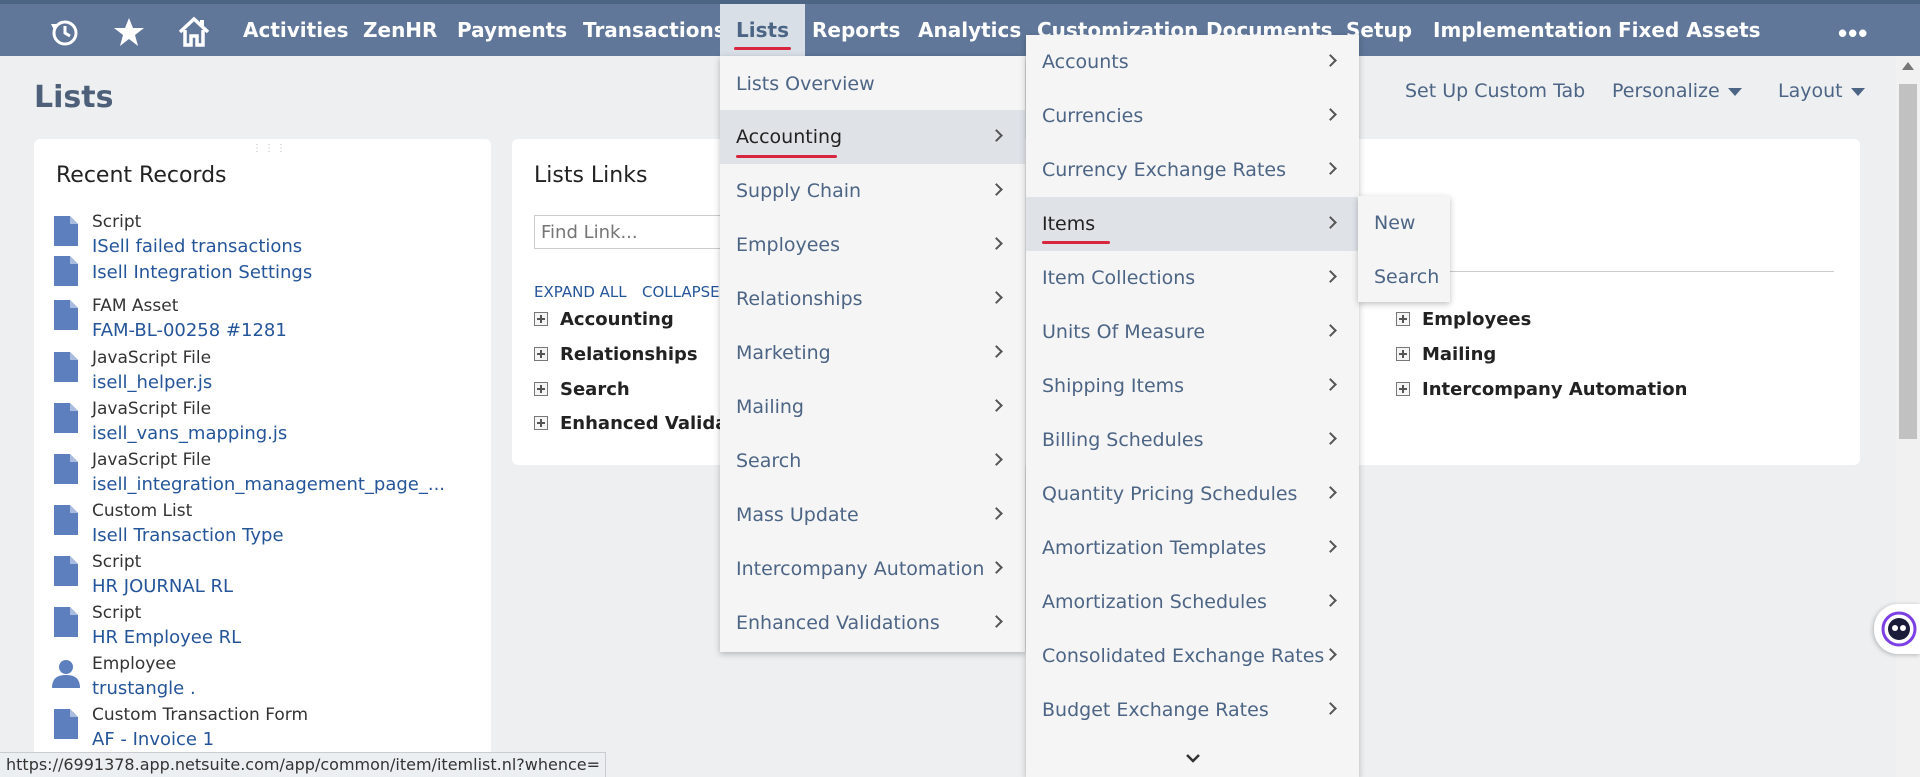 The width and height of the screenshot is (1920, 777). Describe the element at coordinates (872, 137) in the screenshot. I see `menu-item-accounting: Accounting` at that location.